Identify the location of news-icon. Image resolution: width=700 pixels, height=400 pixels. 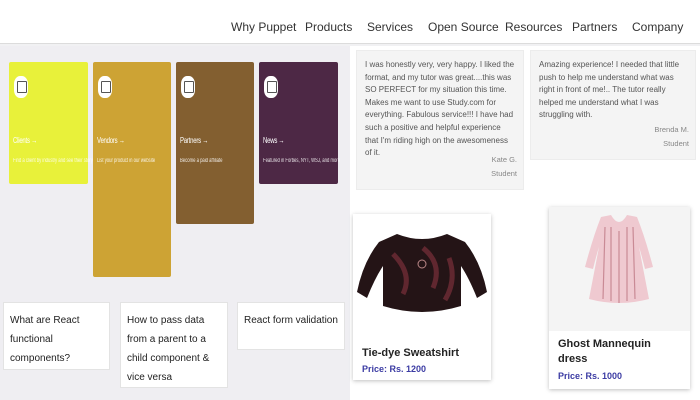
(271, 87).